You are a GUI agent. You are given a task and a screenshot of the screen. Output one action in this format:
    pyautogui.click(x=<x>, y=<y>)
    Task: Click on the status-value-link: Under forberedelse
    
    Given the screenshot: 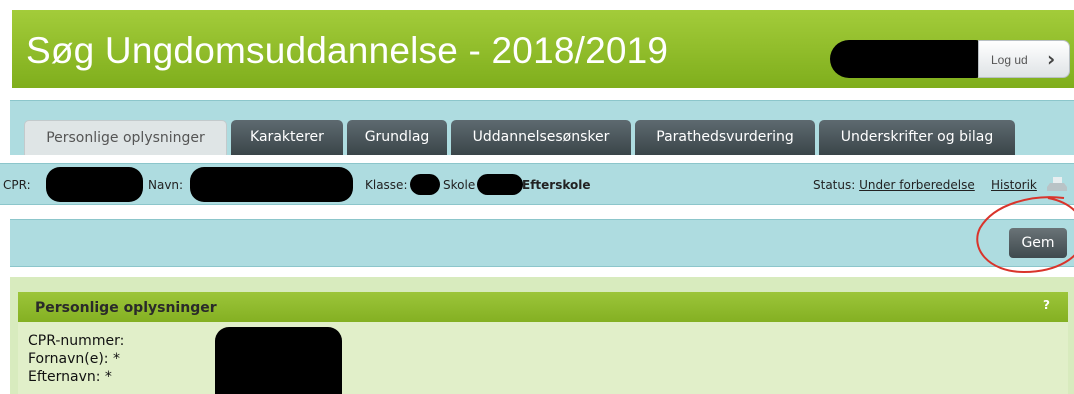 What is the action you would take?
    pyautogui.click(x=917, y=185)
    